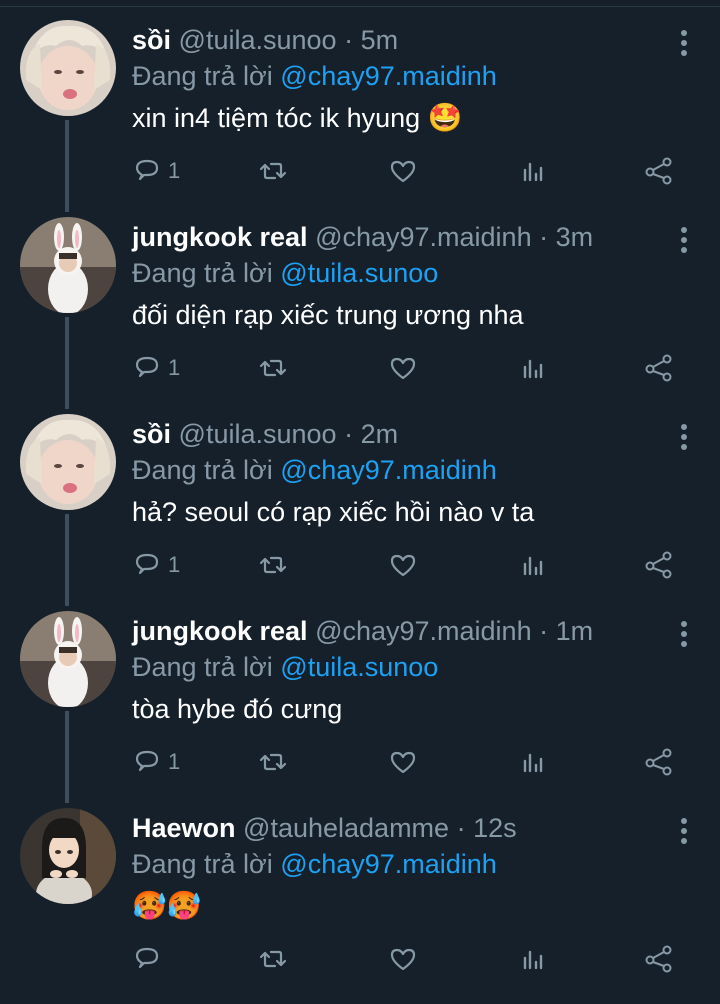 The image size is (720, 1004). I want to click on retweet-icon, so click(273, 171).